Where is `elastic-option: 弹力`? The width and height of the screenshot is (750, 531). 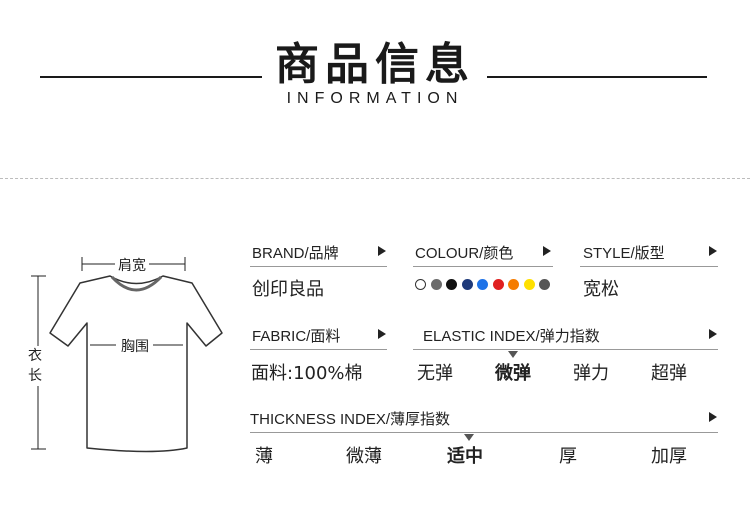
elastic-option: 弹力 is located at coordinates (591, 373).